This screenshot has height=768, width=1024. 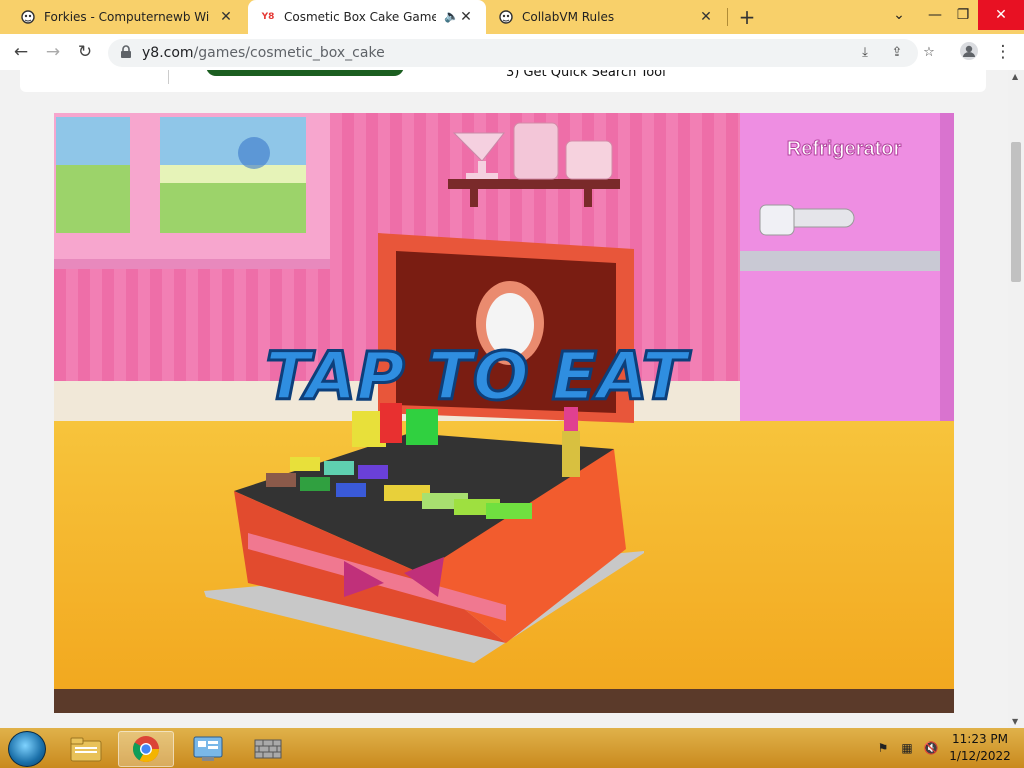 What do you see at coordinates (1016, 399) in the screenshot?
I see `page-scrollbar: ▲ ▼` at bounding box center [1016, 399].